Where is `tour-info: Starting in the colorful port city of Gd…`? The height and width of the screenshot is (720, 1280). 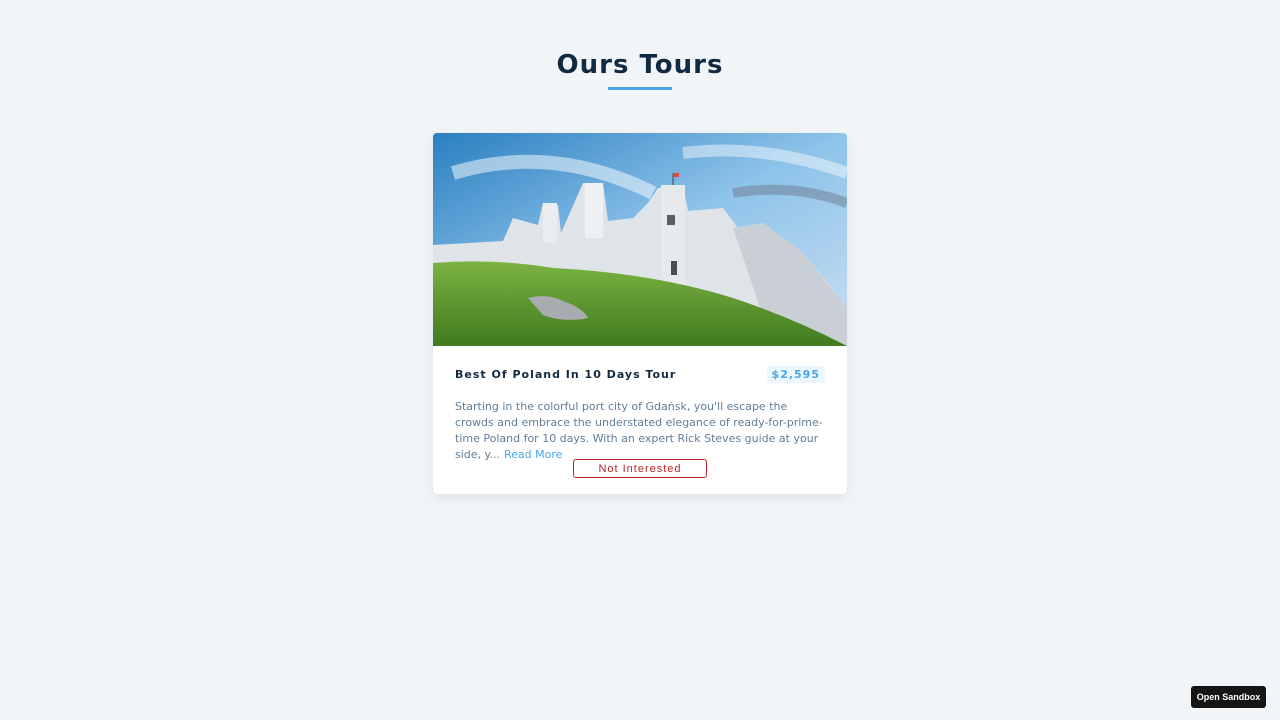 tour-info: Starting in the colorful port city of Gd… is located at coordinates (640, 431).